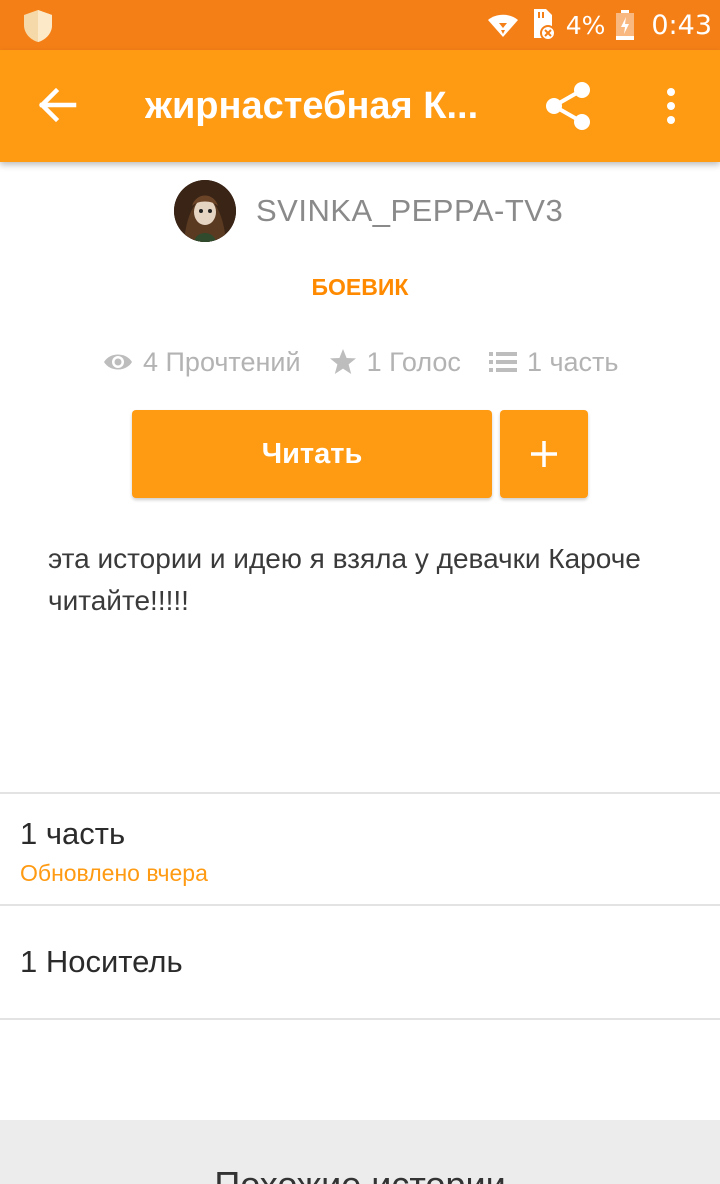 Image resolution: width=720 pixels, height=1184 pixels. I want to click on add-to-library-button, so click(544, 454).